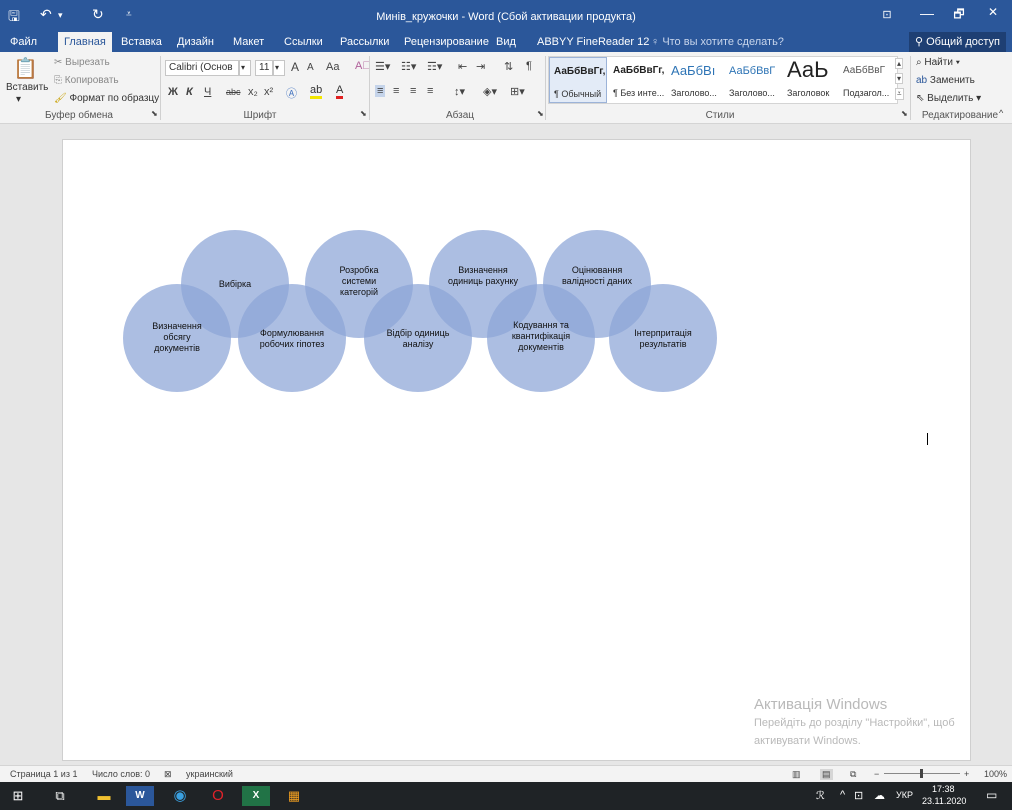  What do you see at coordinates (993, 12) in the screenshot?
I see `close-button: ✕` at bounding box center [993, 12].